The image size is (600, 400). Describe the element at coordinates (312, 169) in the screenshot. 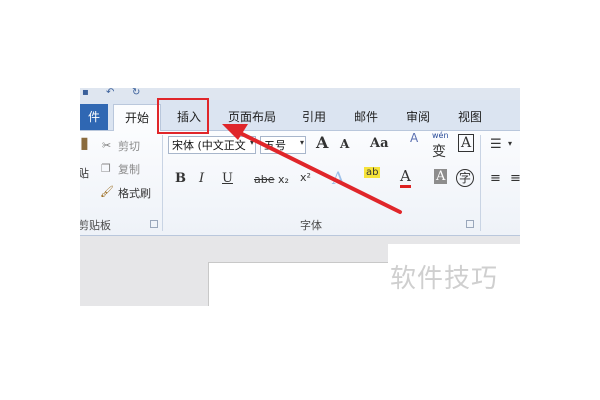

I see `pointer-arrow` at that location.